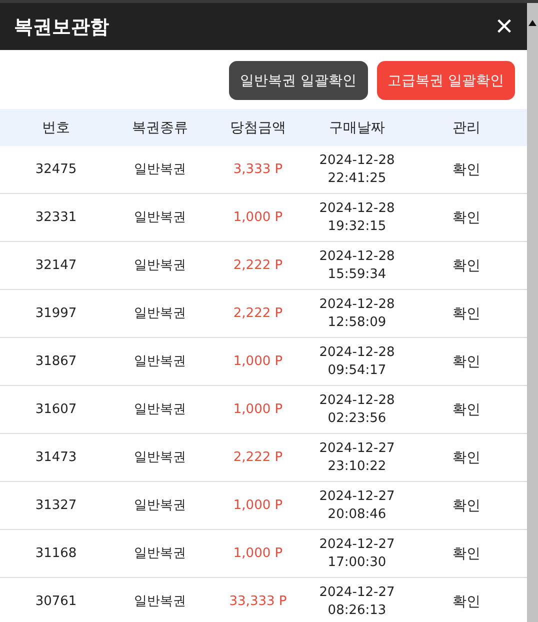 This screenshot has width=538, height=622. Describe the element at coordinates (258, 169) in the screenshot. I see `amount-cell-text: 3,333 P` at that location.